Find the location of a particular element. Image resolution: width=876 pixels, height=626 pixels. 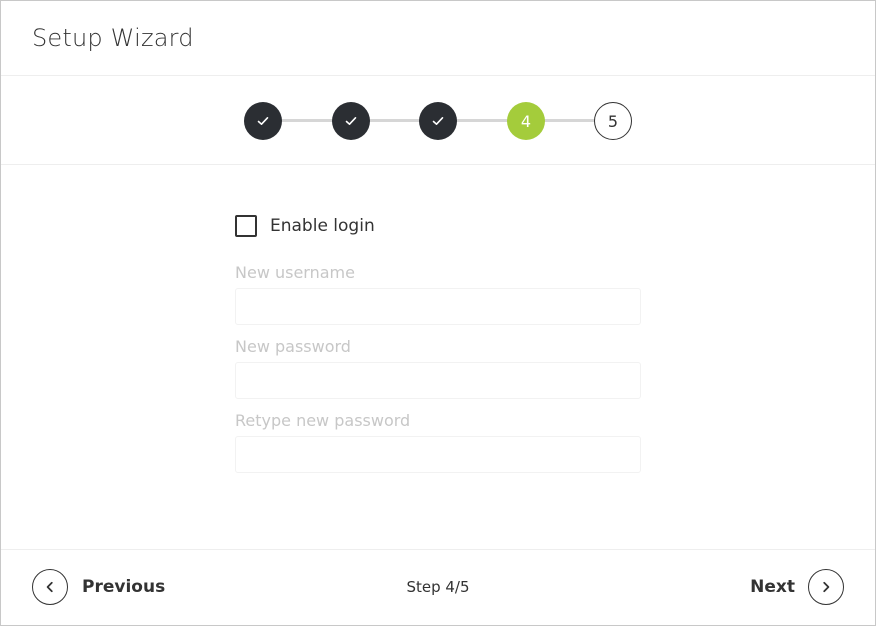

step-progress: 4 5 is located at coordinates (438, 120).